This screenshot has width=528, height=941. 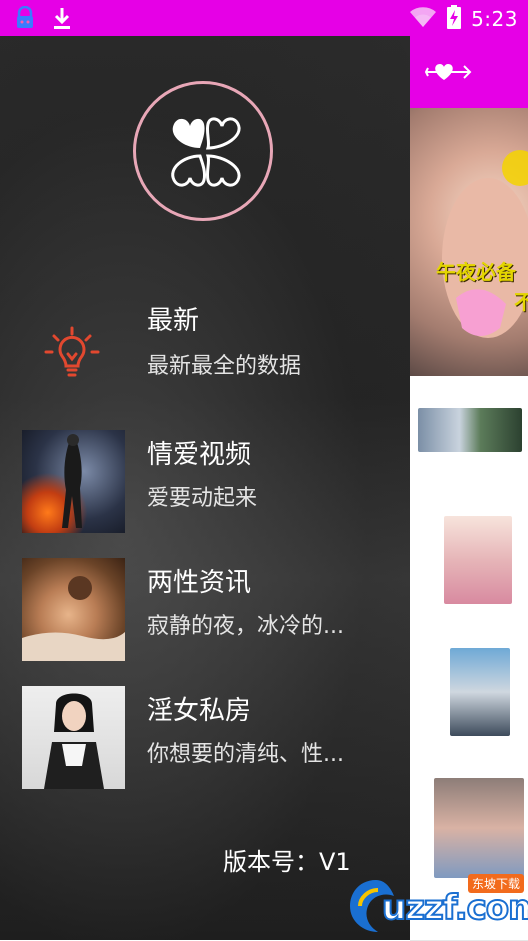 I want to click on video-thumb, so click(x=73, y=481).